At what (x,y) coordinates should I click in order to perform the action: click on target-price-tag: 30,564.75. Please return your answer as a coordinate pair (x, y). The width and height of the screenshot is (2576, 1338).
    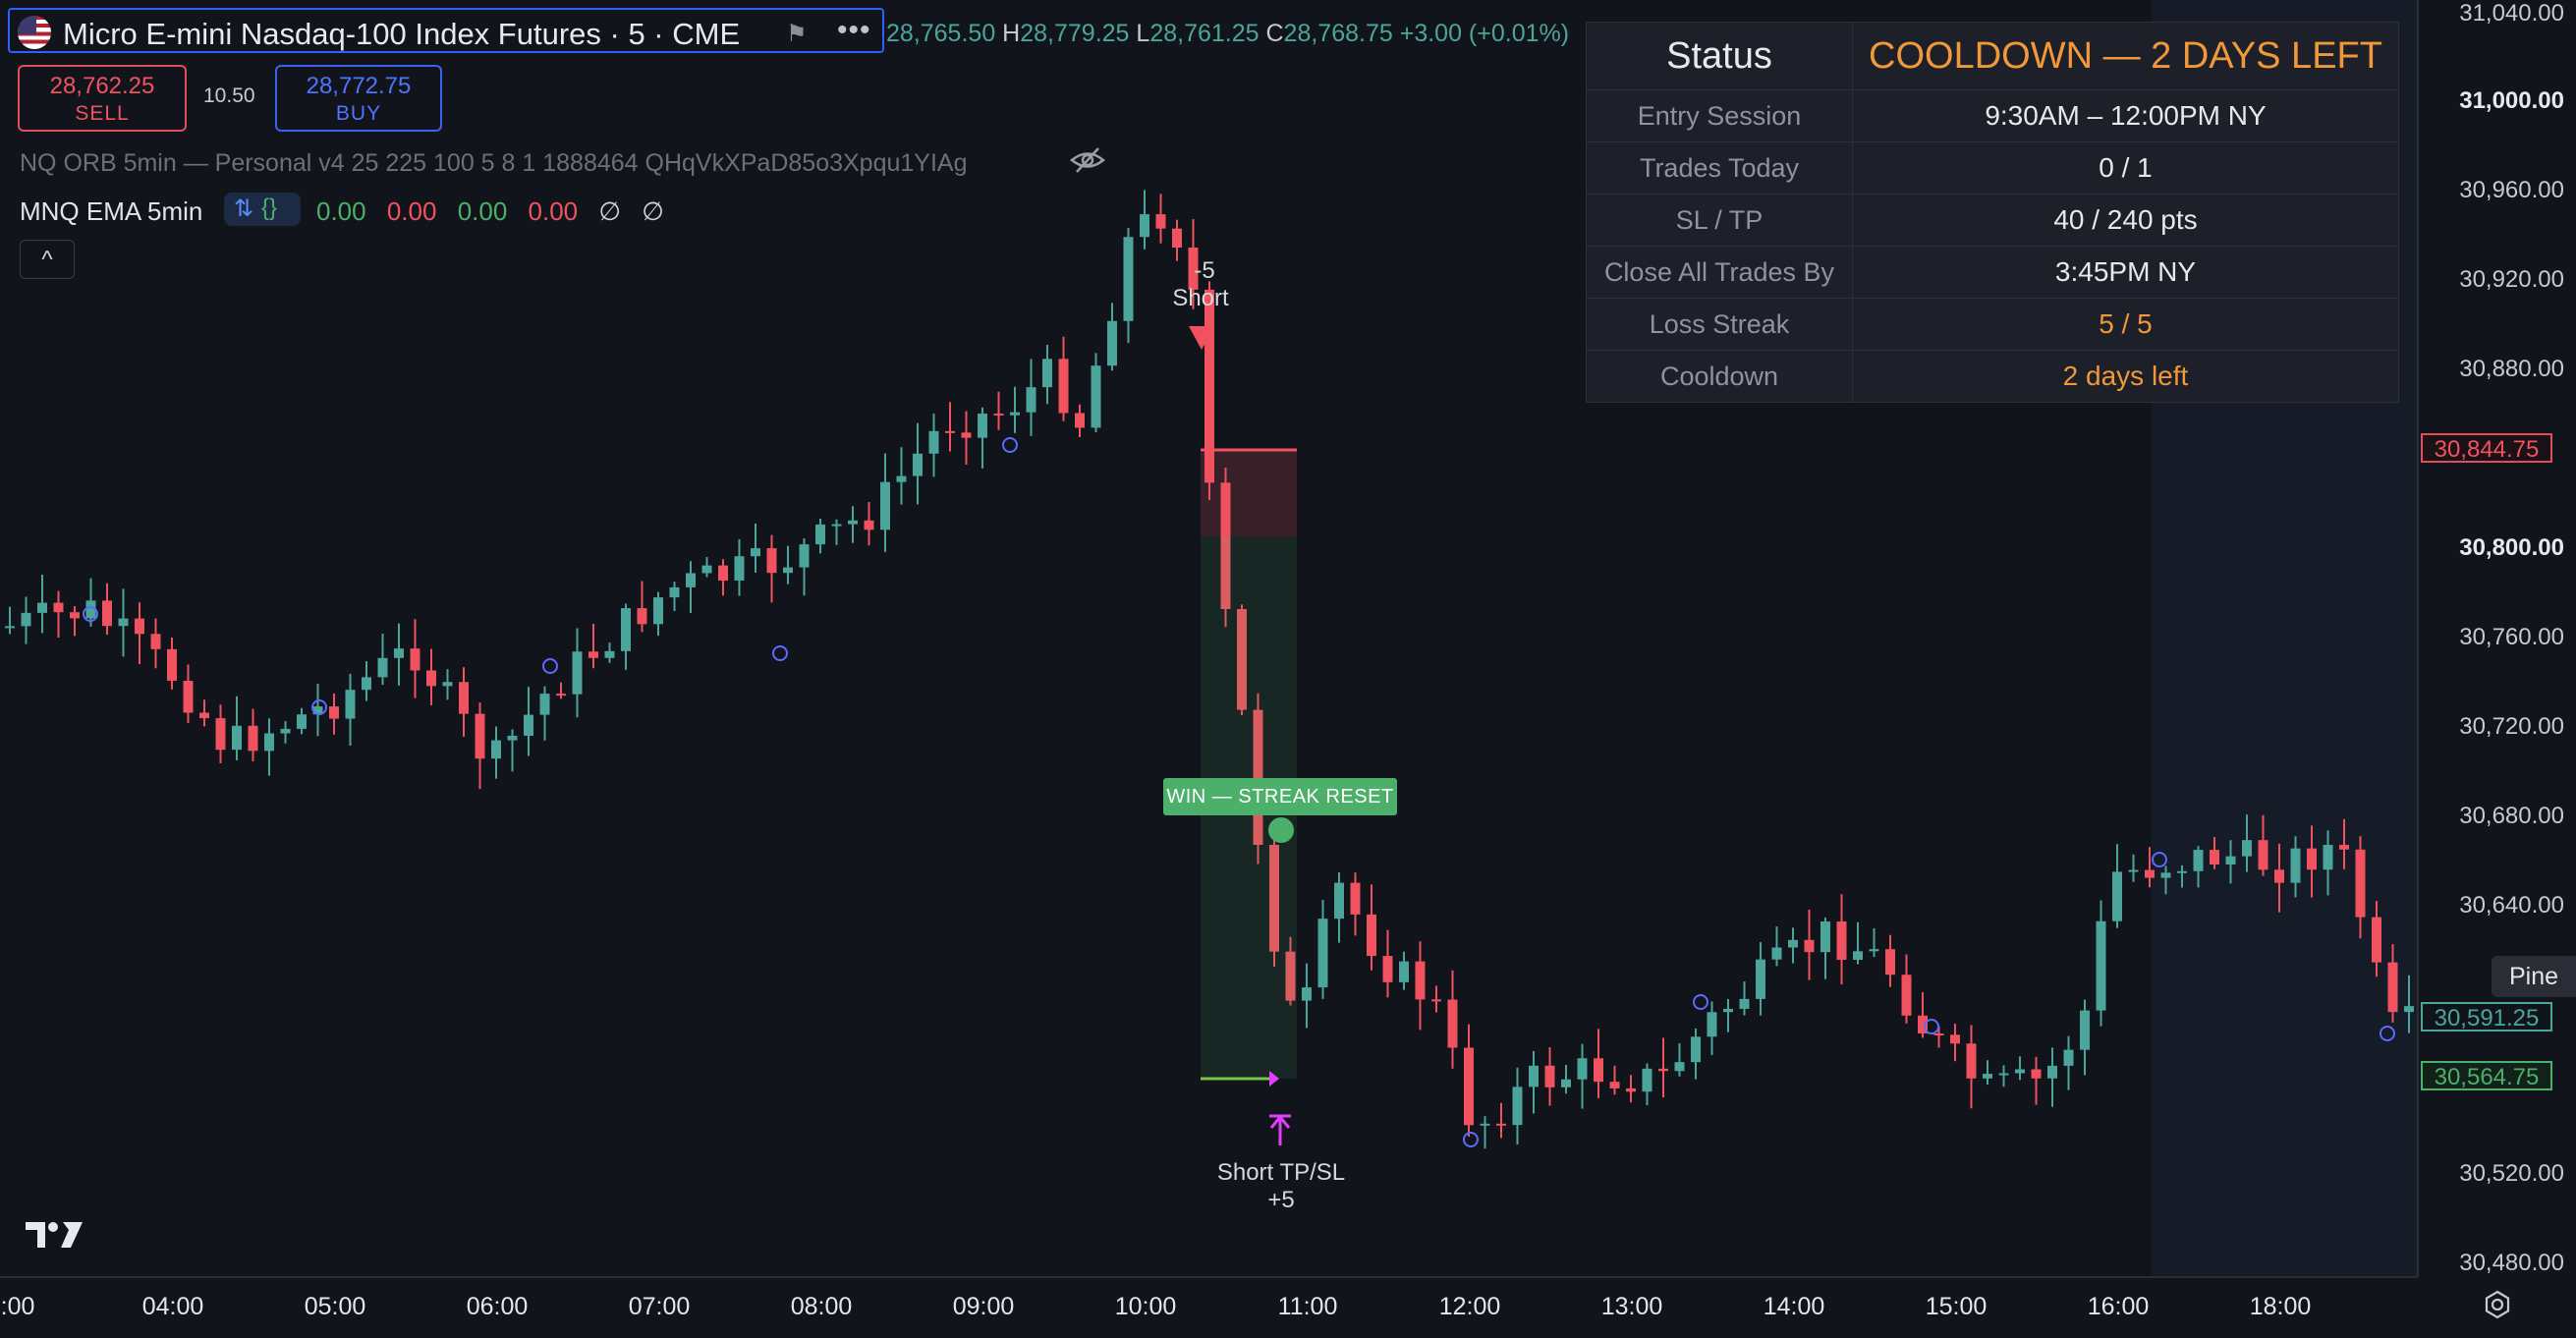
    Looking at the image, I should click on (2486, 1076).